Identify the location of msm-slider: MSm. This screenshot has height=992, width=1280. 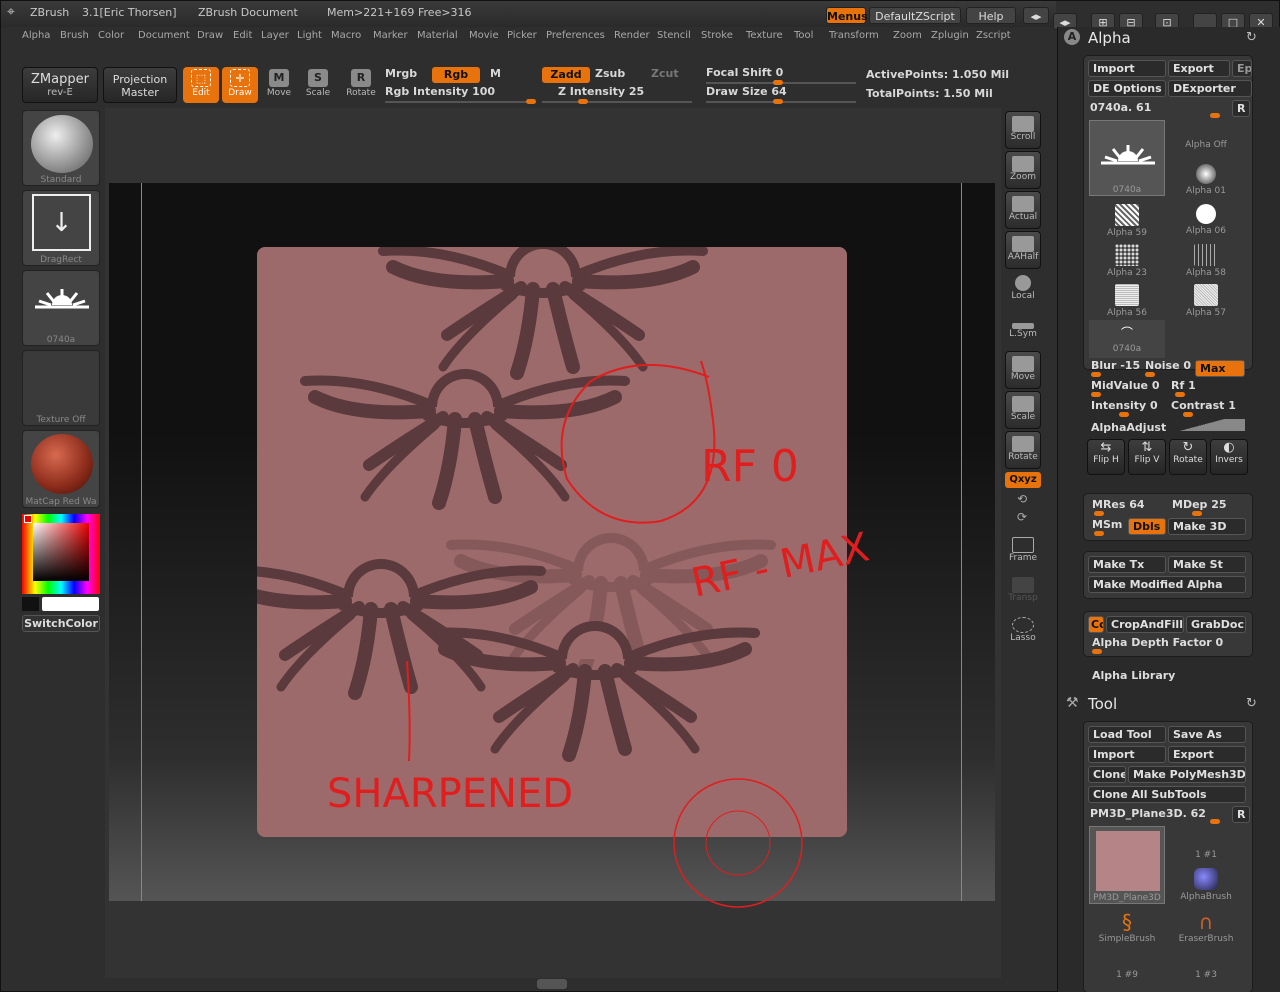
(1107, 524).